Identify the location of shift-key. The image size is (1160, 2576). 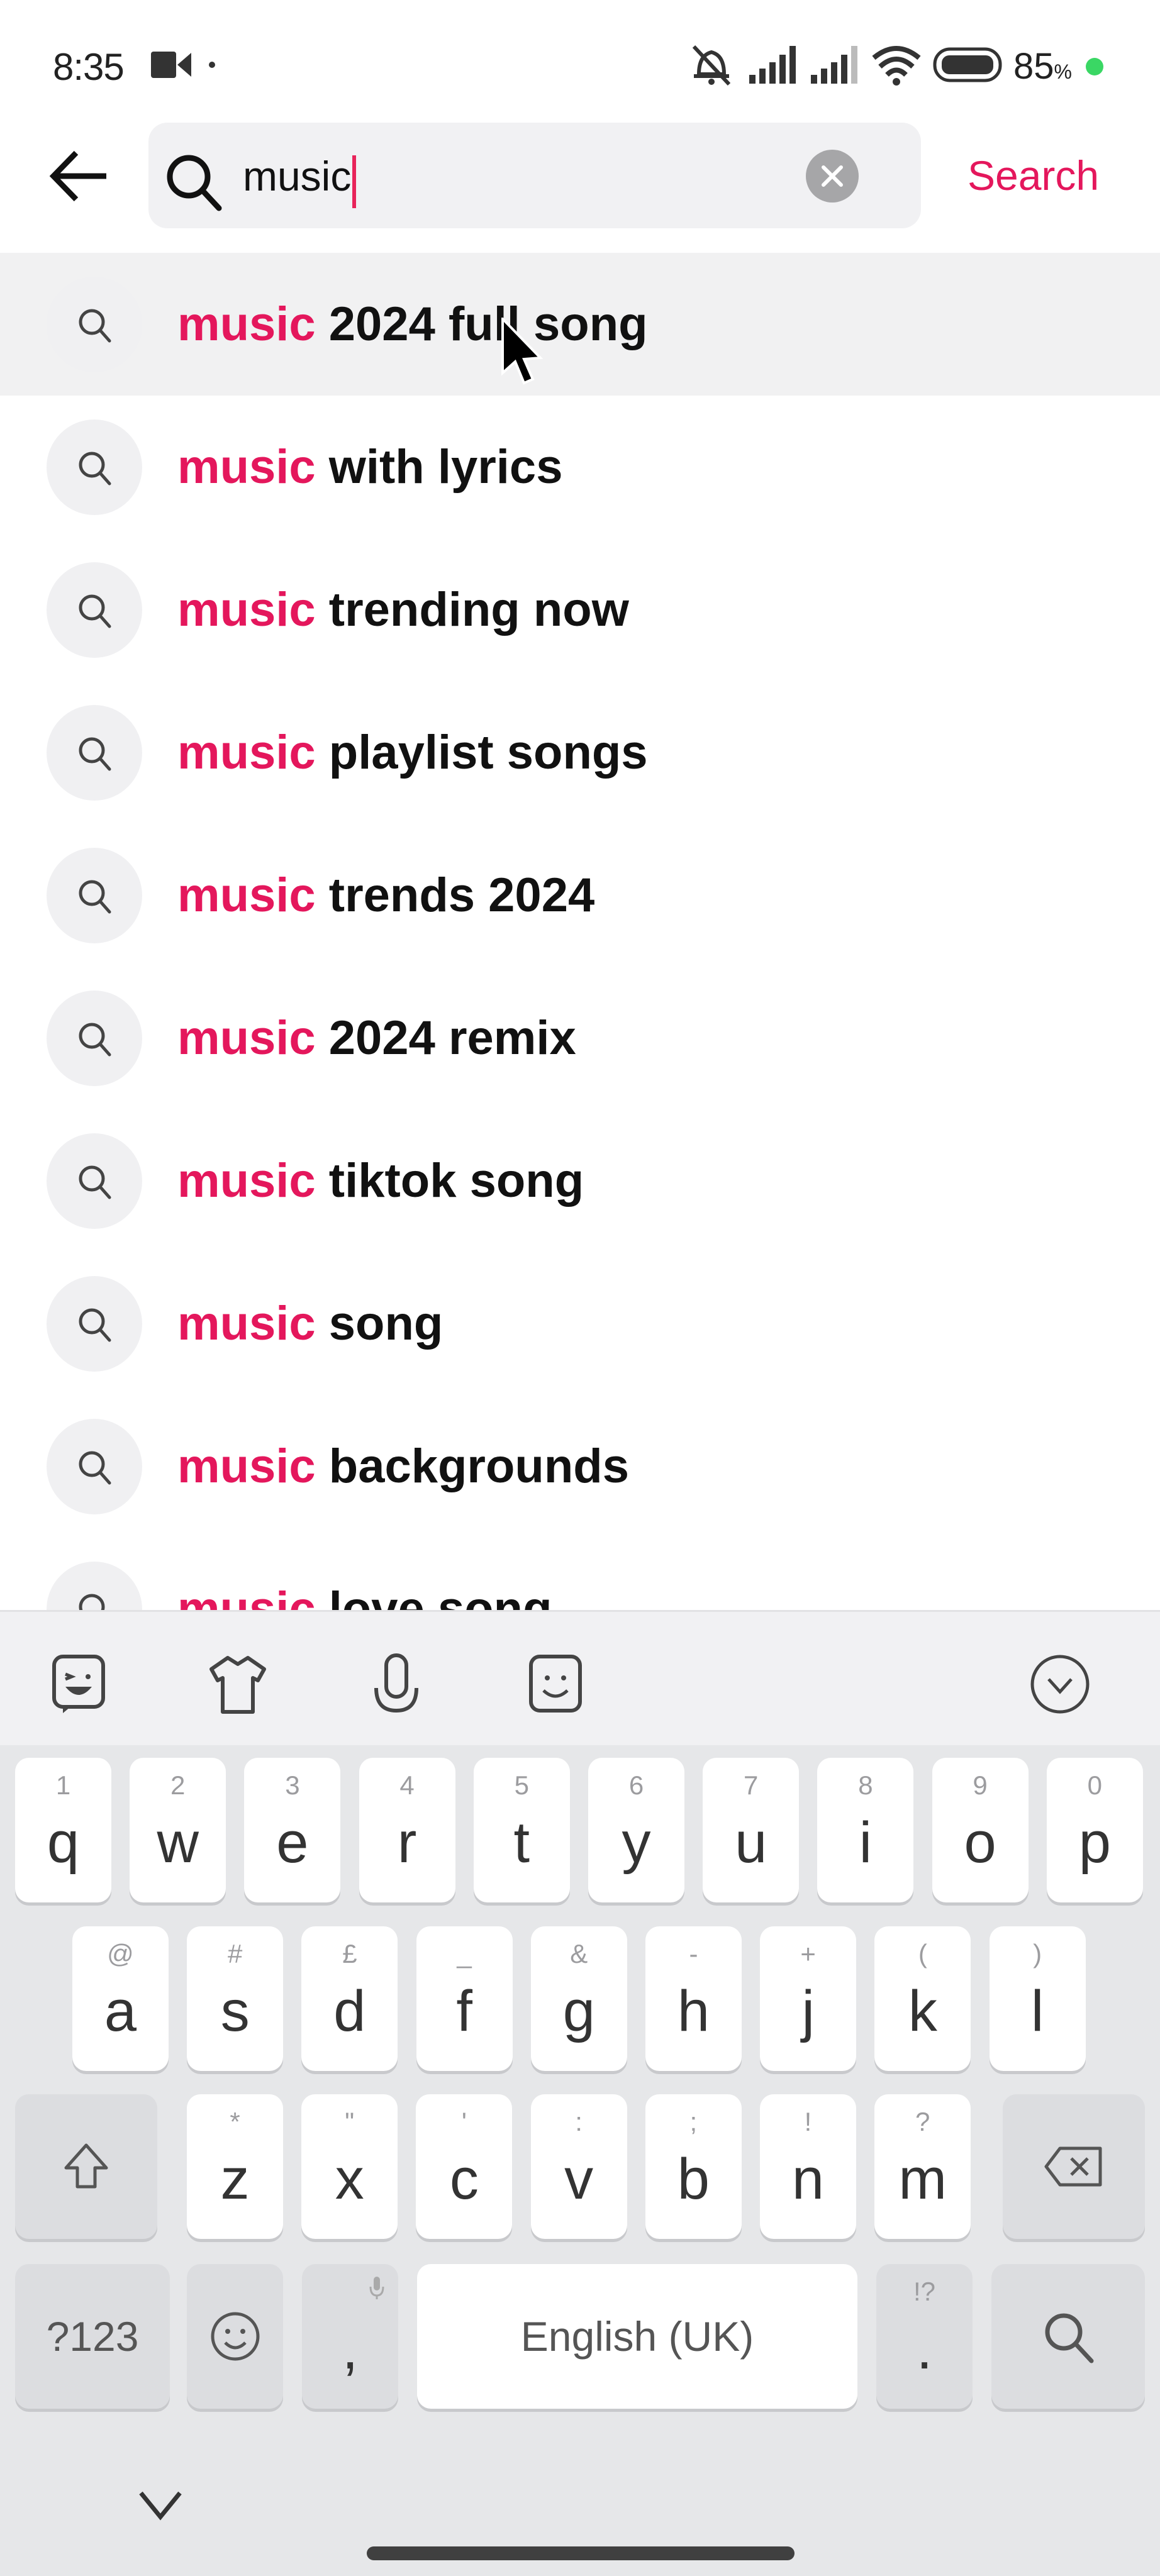
(86, 2166).